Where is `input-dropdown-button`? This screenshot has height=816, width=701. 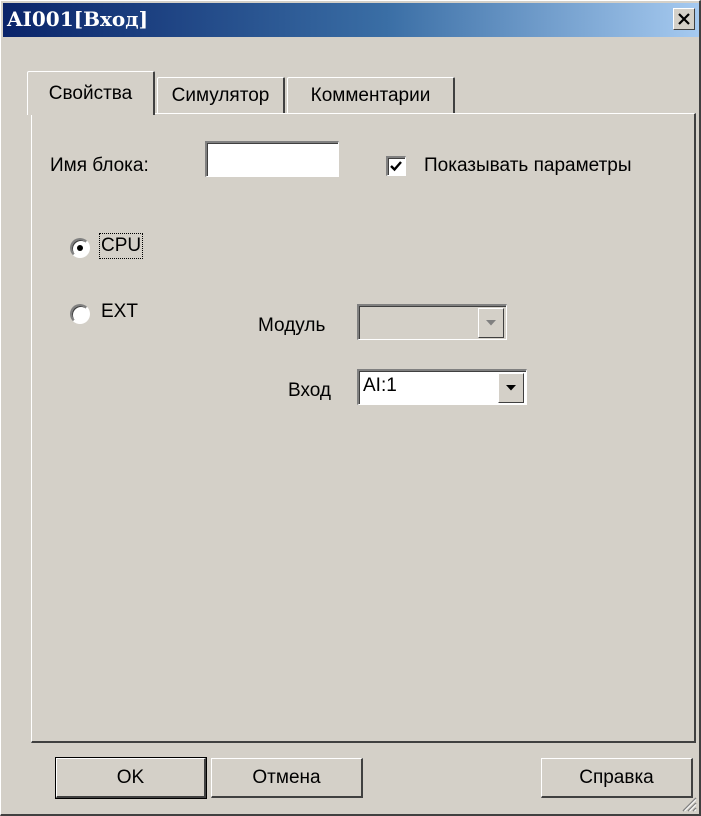
input-dropdown-button is located at coordinates (511, 388).